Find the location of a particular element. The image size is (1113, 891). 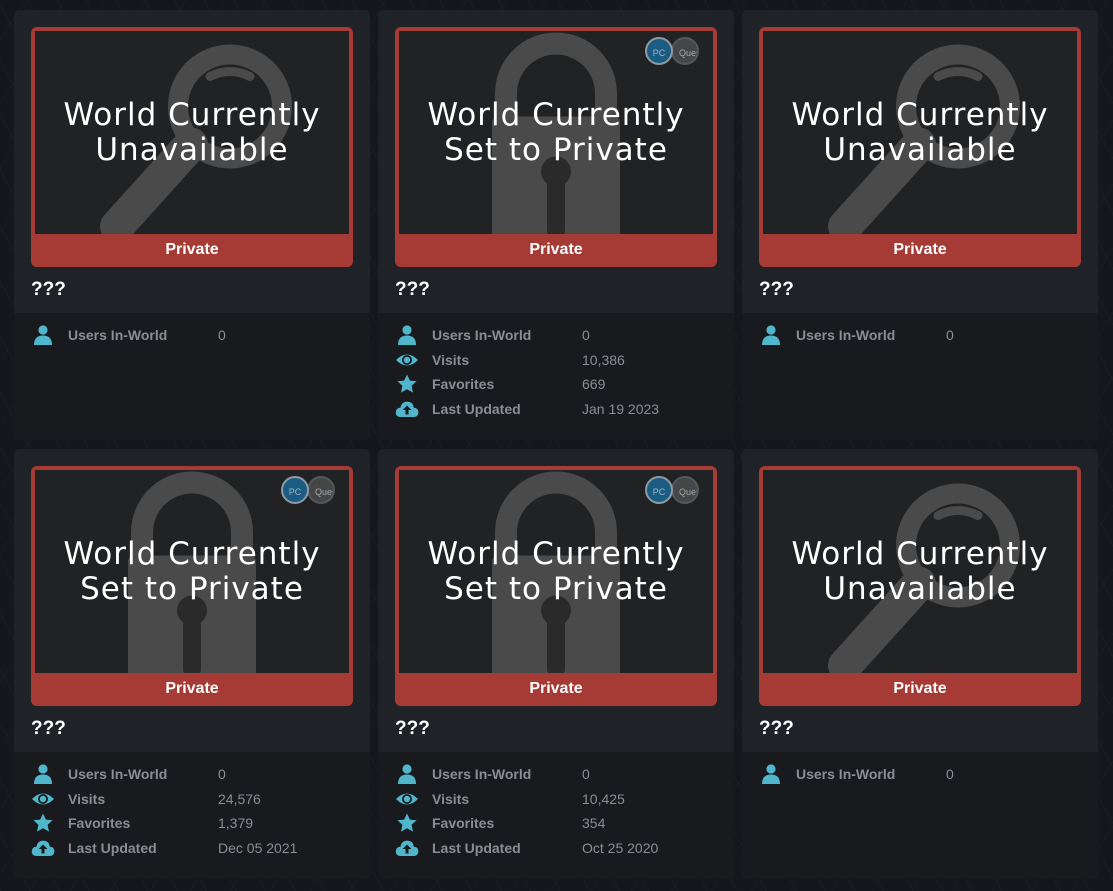

stat-row: Visits 10,386 is located at coordinates (556, 362).